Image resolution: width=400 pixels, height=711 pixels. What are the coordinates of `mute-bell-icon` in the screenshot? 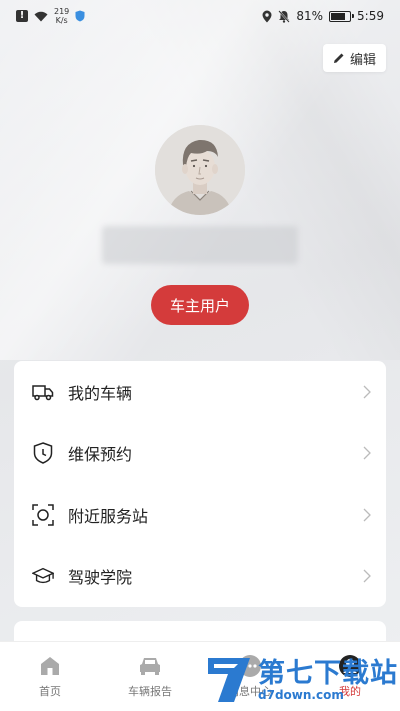 It's located at (284, 16).